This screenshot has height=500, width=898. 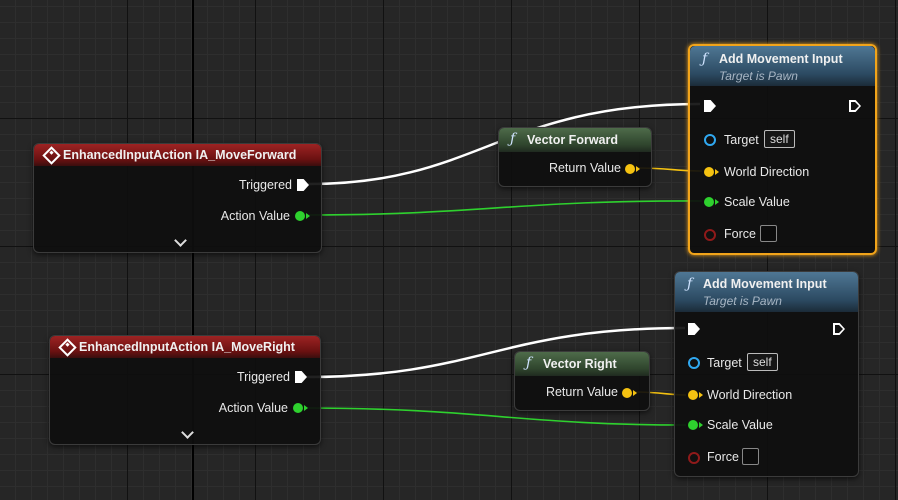 I want to click on event-node-title: EnhancedInputAction IA_MoveForward, so click(x=180, y=155).